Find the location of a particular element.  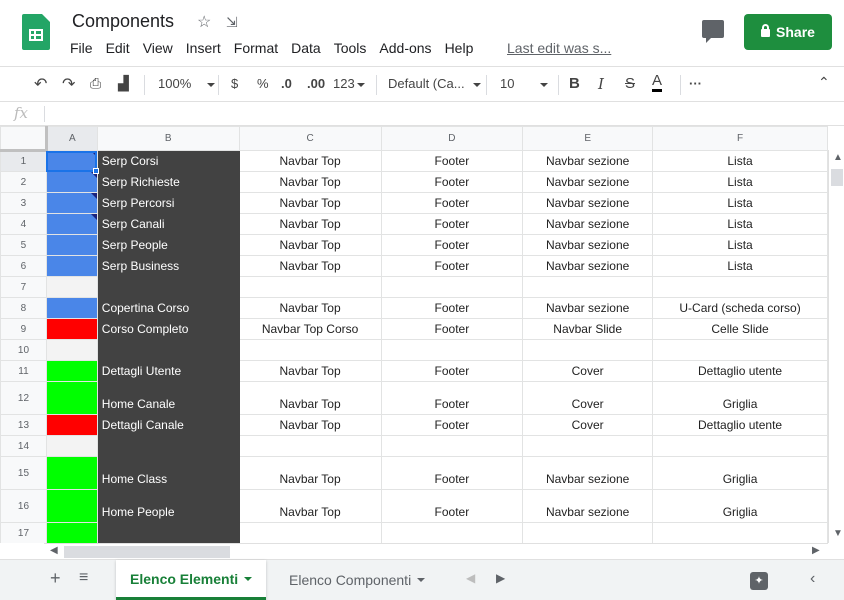

cell-b: Copertina Corso is located at coordinates (168, 308).